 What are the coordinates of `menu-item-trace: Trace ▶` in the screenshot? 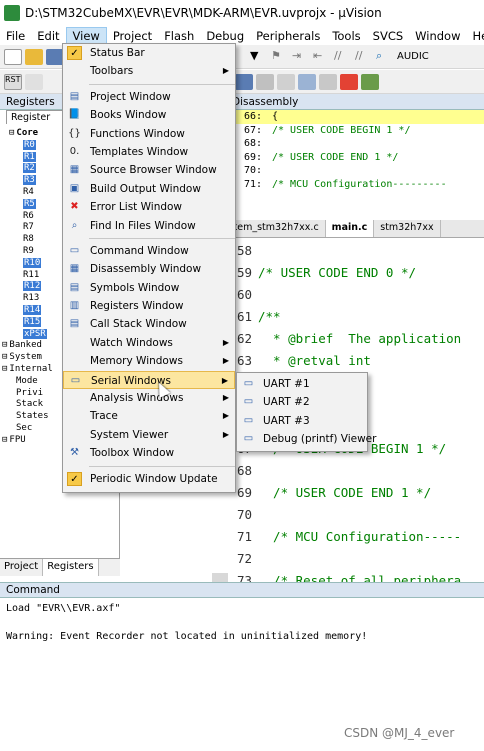 It's located at (149, 416).